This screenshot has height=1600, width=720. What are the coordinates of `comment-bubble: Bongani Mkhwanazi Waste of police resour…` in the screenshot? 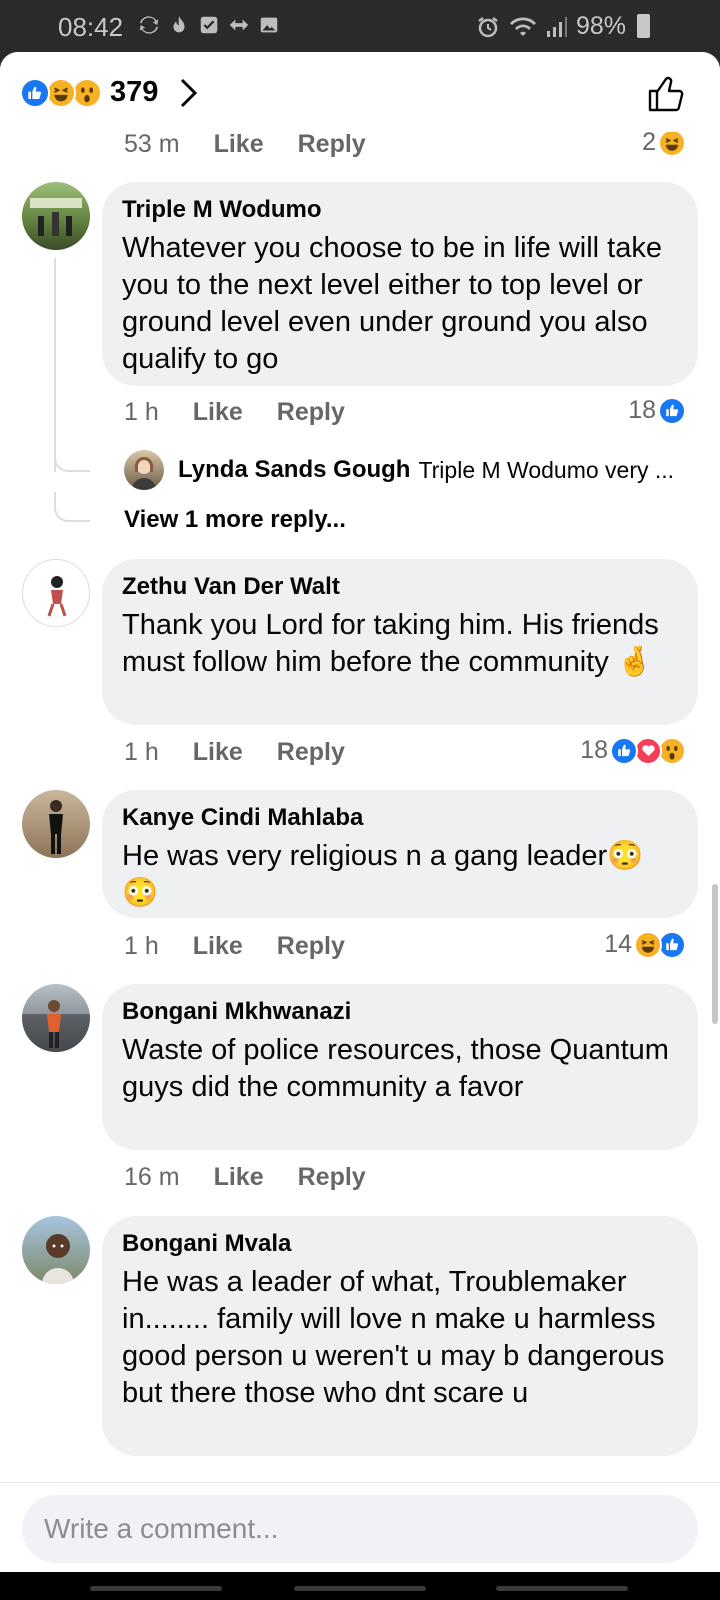 It's located at (400, 1067).